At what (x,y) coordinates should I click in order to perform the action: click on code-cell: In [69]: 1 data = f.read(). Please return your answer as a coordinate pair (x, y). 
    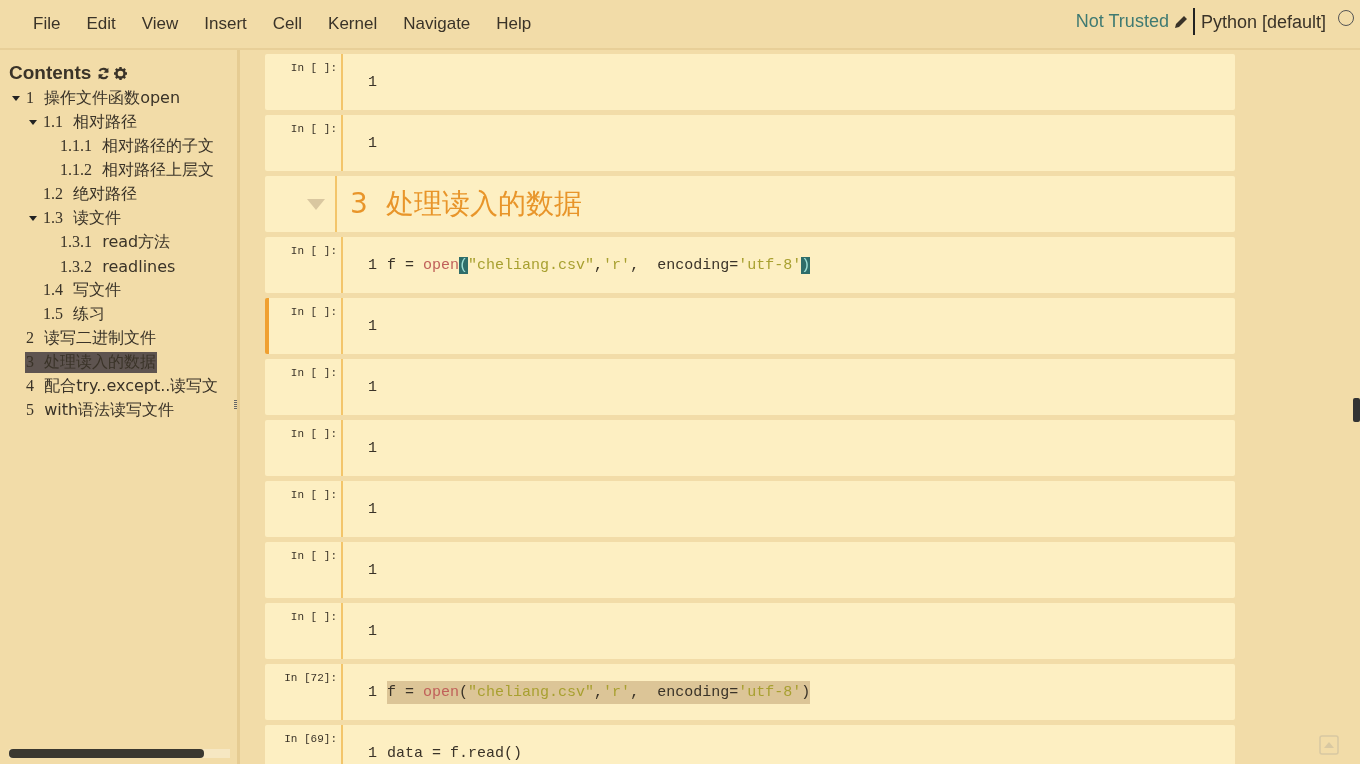
    Looking at the image, I should click on (750, 744).